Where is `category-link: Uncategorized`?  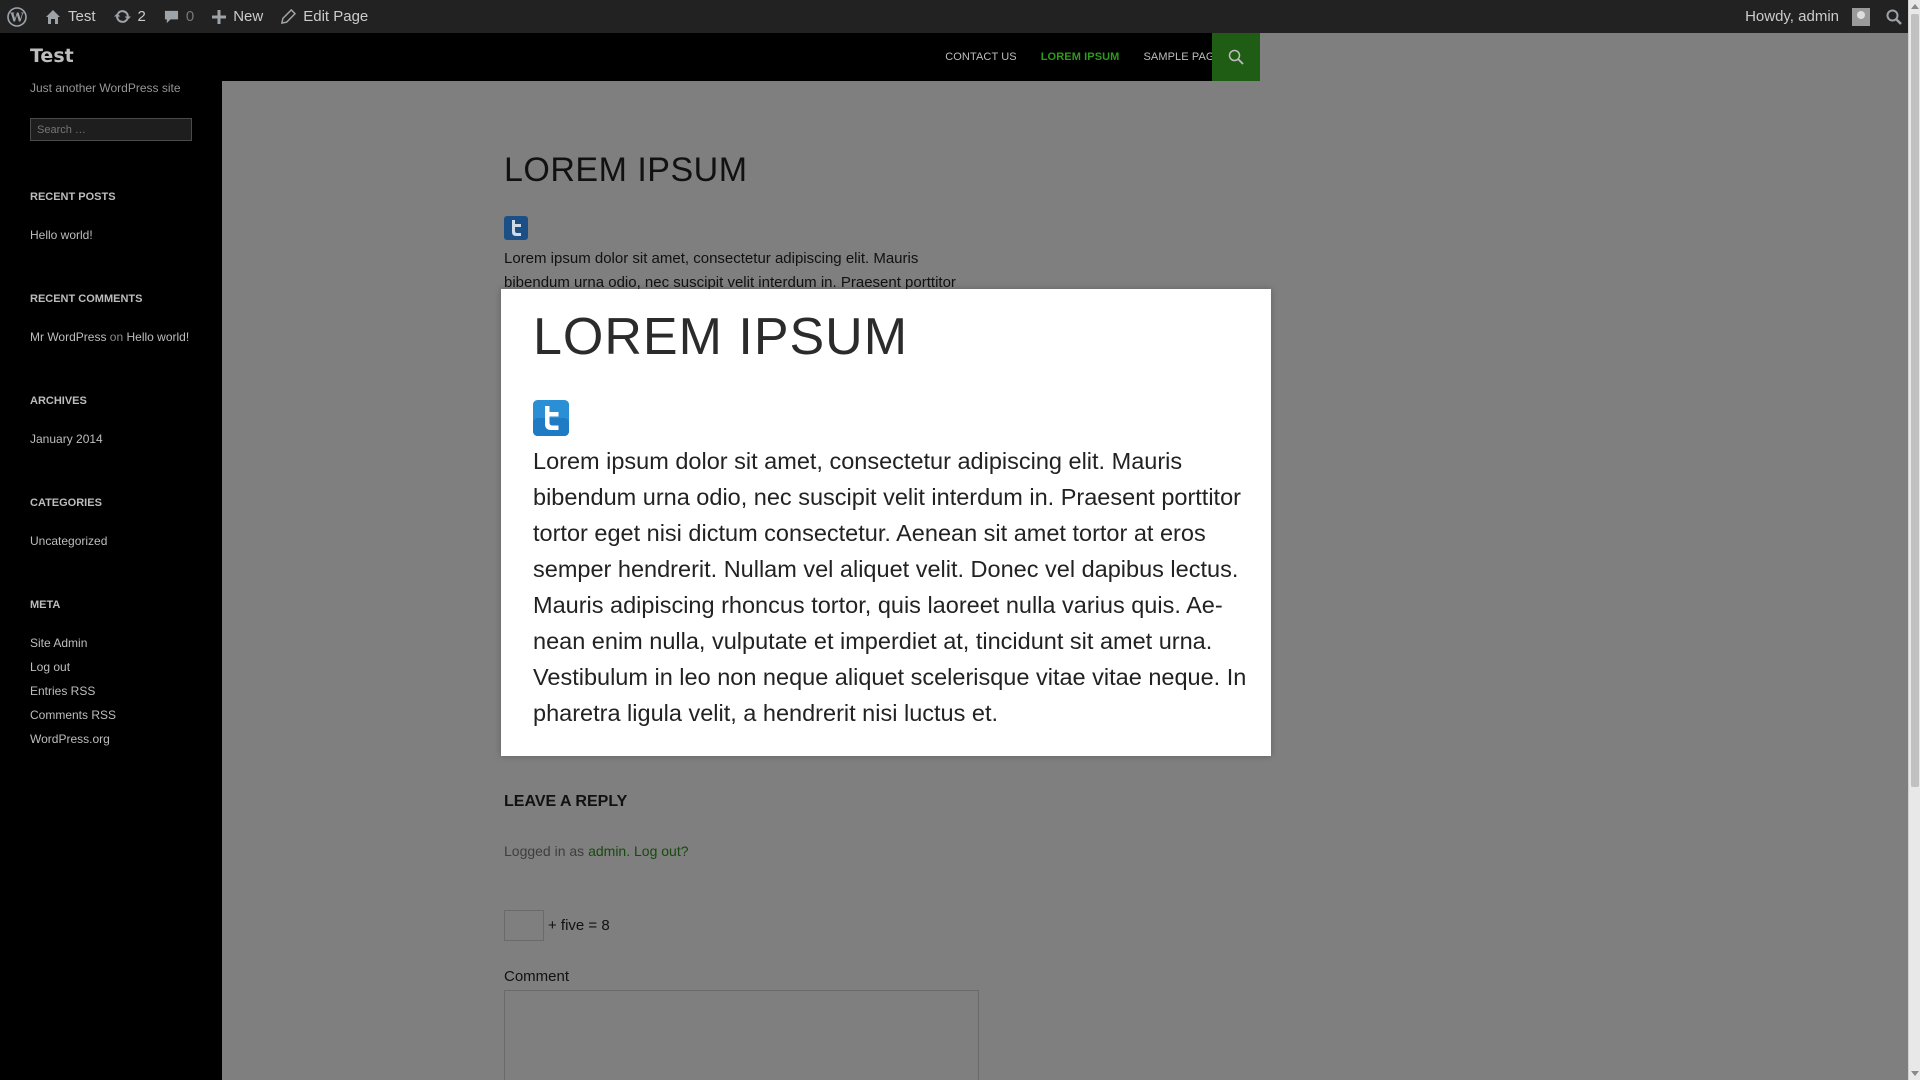 category-link: Uncategorized is located at coordinates (68, 541).